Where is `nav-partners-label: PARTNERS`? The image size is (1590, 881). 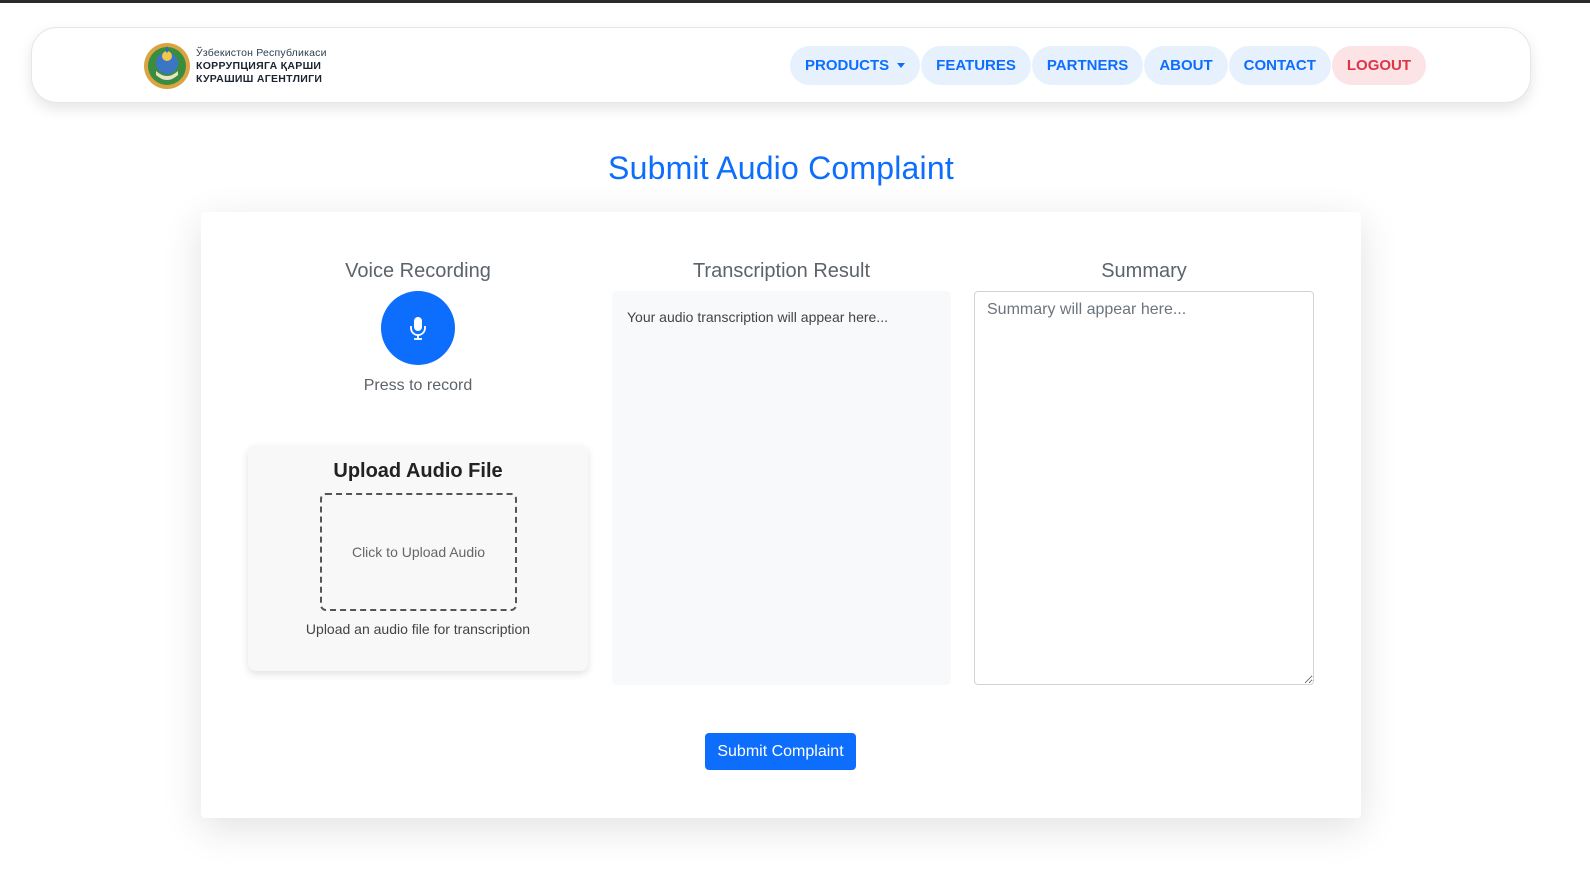 nav-partners-label: PARTNERS is located at coordinates (1087, 65).